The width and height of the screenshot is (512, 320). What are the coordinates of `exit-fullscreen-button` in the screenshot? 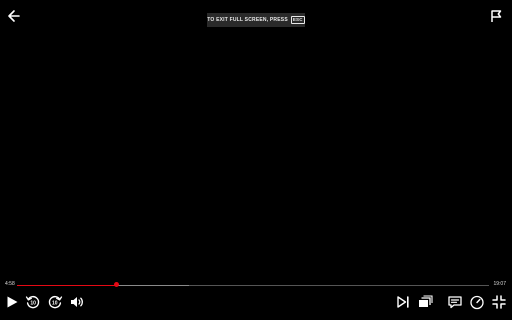 It's located at (499, 302).